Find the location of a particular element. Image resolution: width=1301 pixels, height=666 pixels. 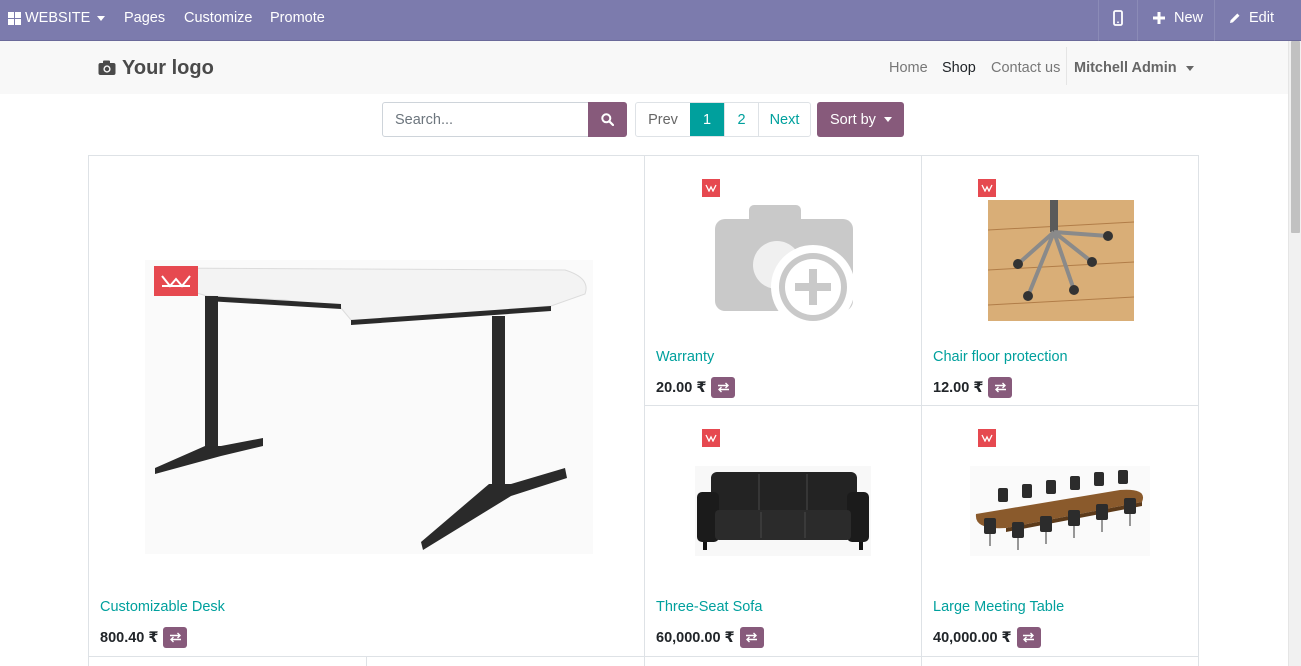

price-value: 800.40 ₹ is located at coordinates (129, 637).